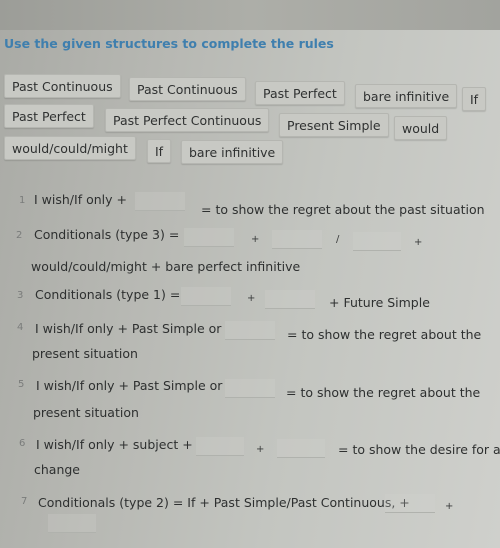  What do you see at coordinates (57, 469) in the screenshot?
I see `rule-text: change` at bounding box center [57, 469].